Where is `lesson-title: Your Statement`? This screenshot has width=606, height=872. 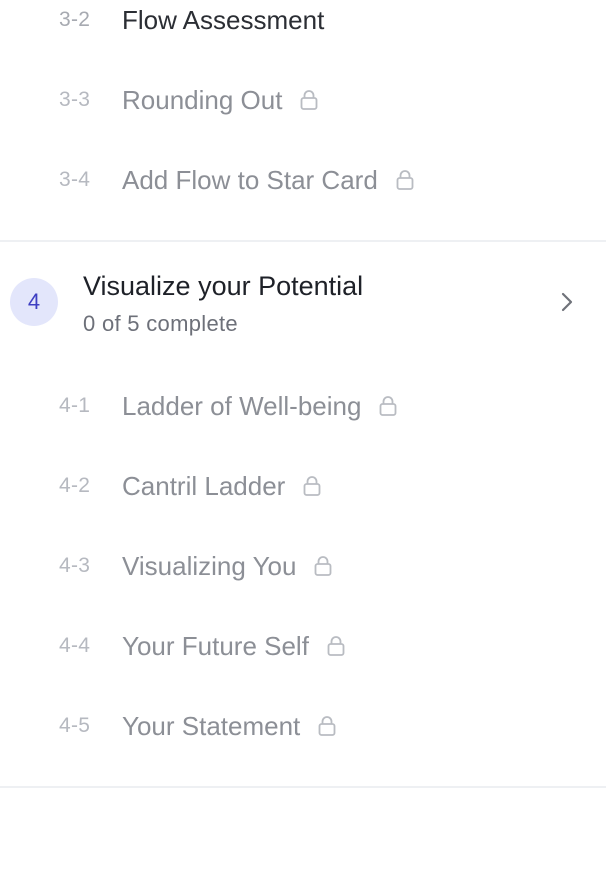 lesson-title: Your Statement is located at coordinates (211, 725).